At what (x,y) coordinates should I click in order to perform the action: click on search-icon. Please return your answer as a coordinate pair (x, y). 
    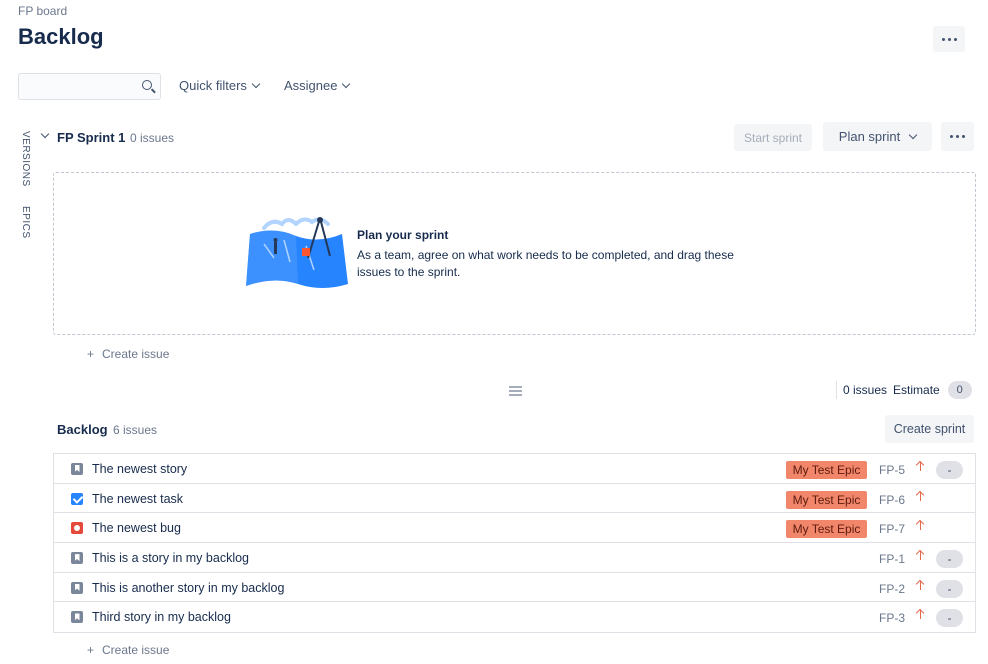
    Looking at the image, I should click on (147, 85).